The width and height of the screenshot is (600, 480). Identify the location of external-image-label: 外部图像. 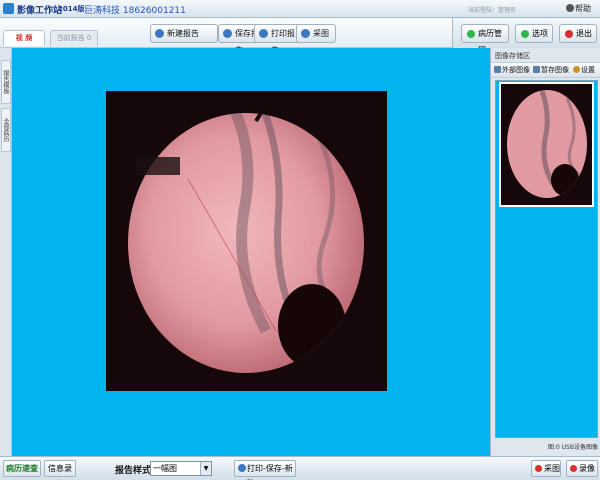
(516, 70).